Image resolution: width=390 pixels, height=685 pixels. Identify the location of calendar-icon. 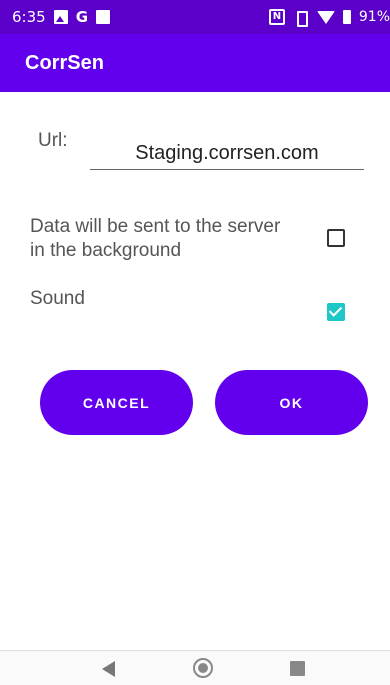
(103, 17).